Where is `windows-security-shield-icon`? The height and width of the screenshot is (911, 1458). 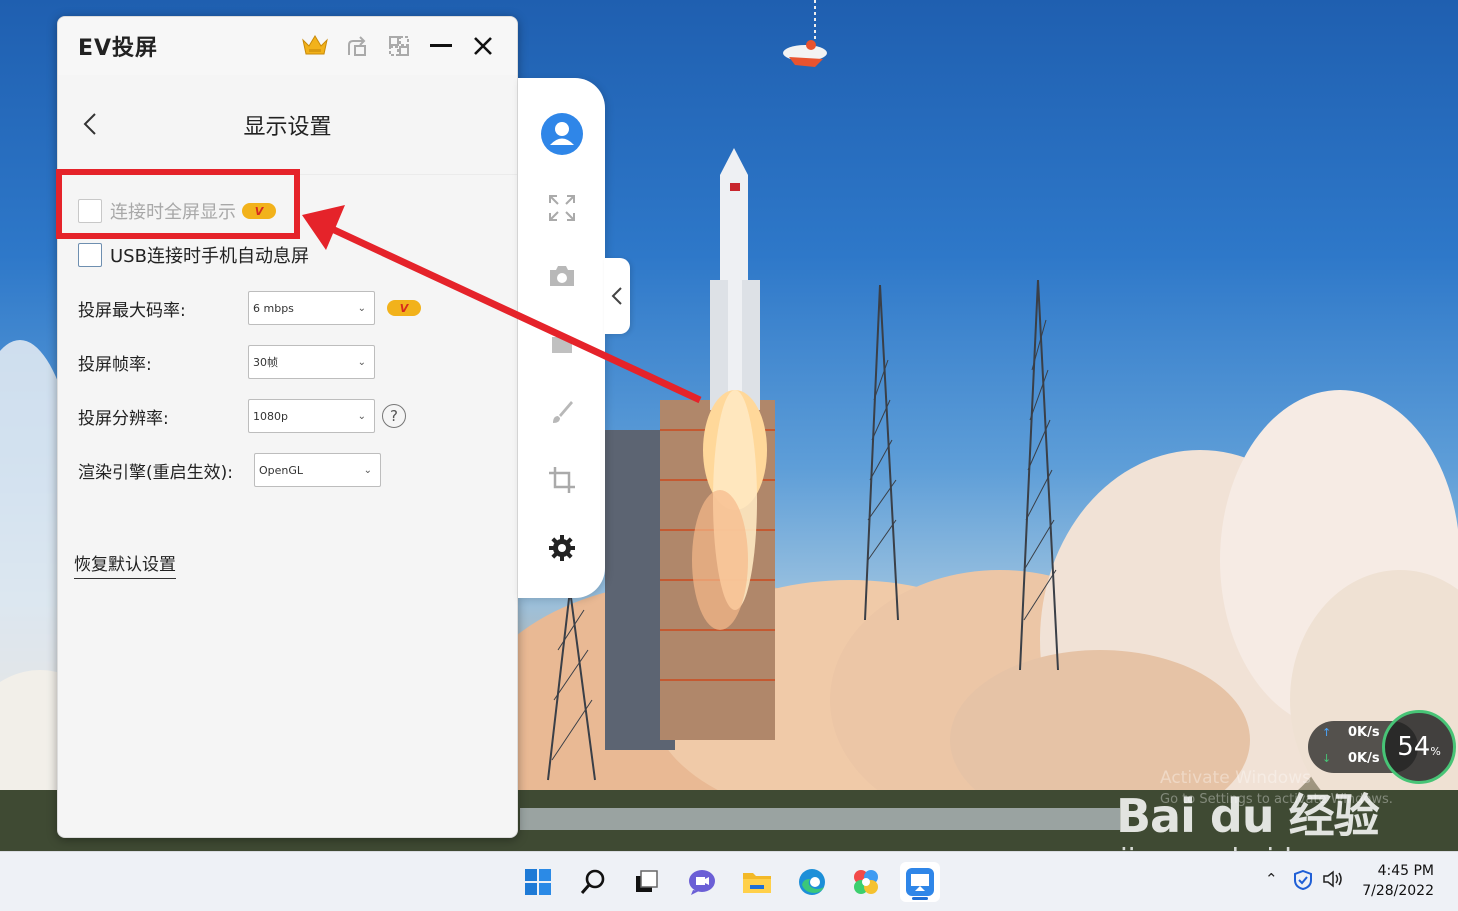 windows-security-shield-icon is located at coordinates (1303, 881).